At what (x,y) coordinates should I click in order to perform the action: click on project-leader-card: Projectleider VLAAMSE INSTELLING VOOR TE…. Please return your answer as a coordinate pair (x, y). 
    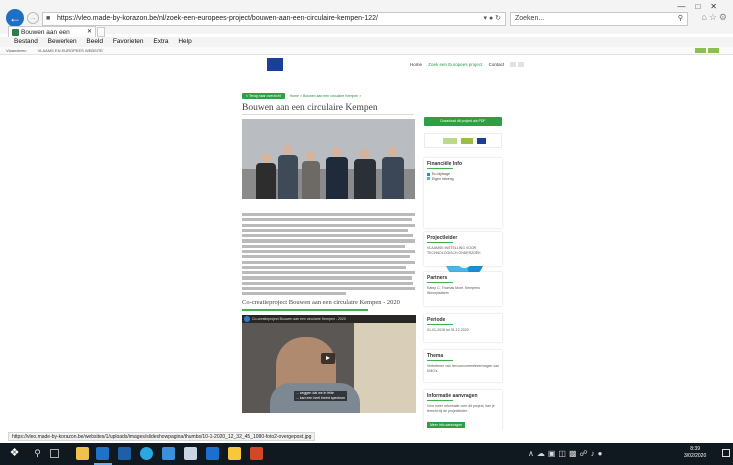
    Looking at the image, I should click on (463, 249).